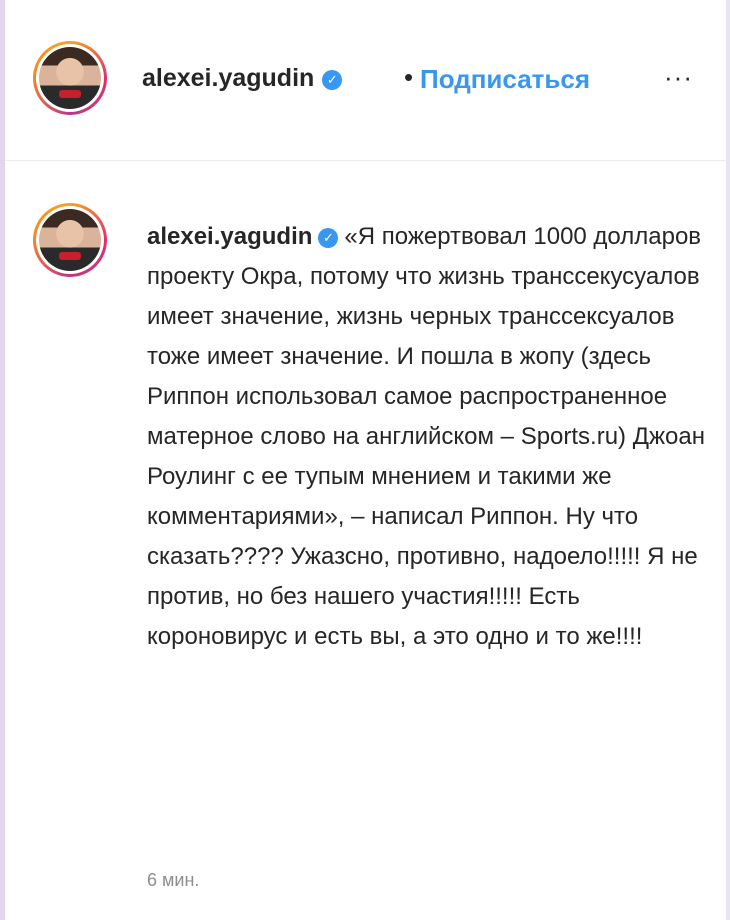 This screenshot has height=920, width=730. Describe the element at coordinates (678, 77) in the screenshot. I see `more-options-icon: ···` at that location.